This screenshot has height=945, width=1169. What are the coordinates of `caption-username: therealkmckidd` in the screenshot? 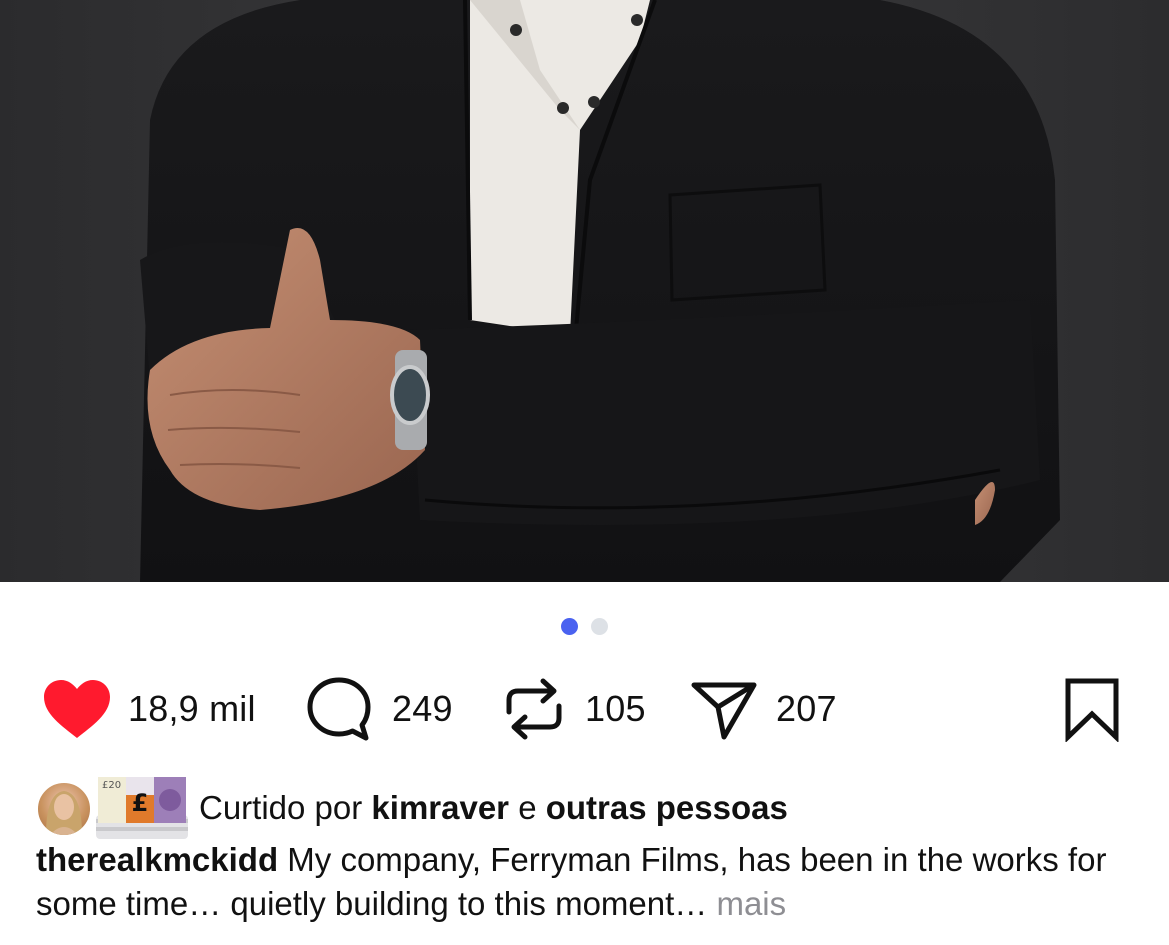 It's located at (157, 859).